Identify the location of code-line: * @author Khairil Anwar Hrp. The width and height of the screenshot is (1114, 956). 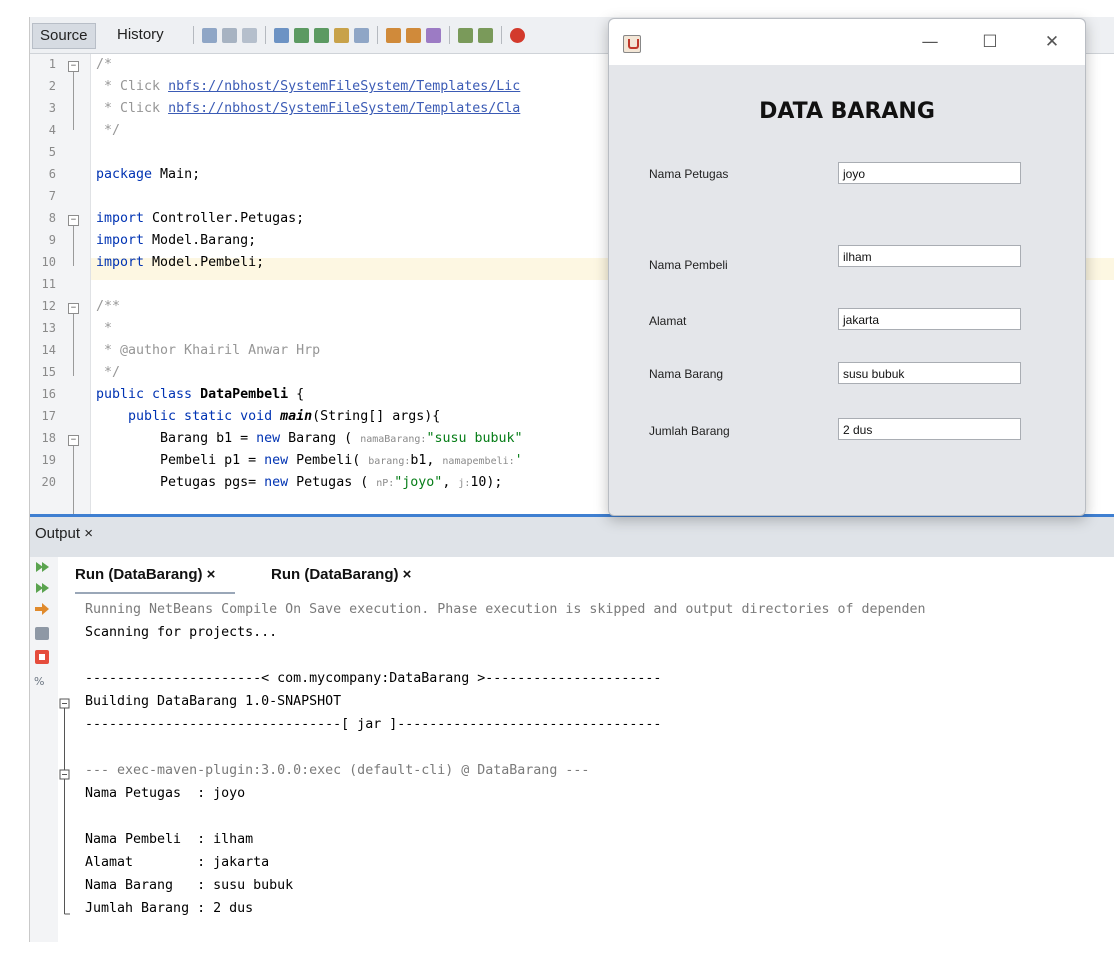
(208, 350).